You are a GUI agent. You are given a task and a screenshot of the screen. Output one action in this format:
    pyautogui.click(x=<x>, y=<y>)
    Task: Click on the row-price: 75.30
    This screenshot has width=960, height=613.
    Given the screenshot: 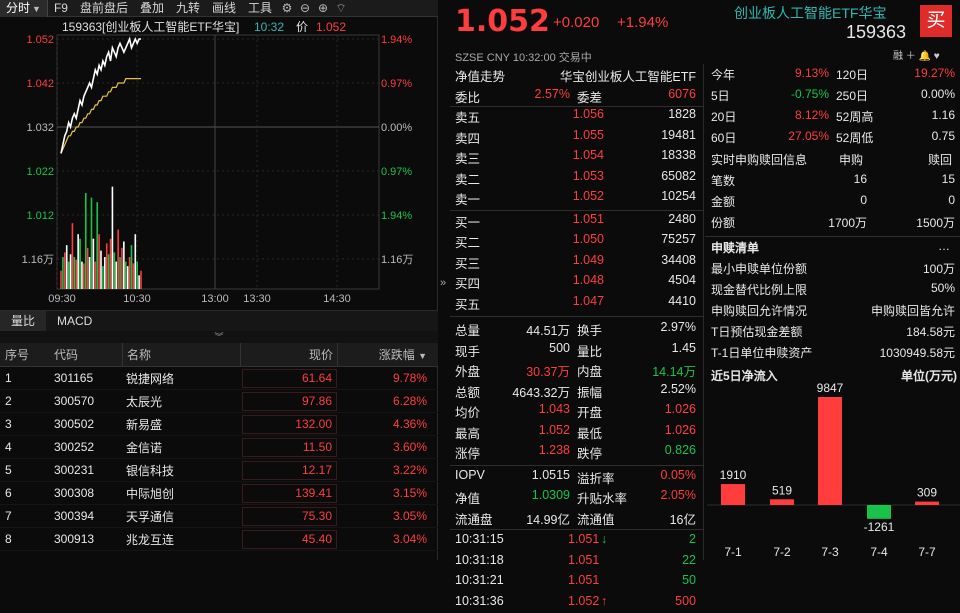 What is the action you would take?
    pyautogui.click(x=289, y=516)
    